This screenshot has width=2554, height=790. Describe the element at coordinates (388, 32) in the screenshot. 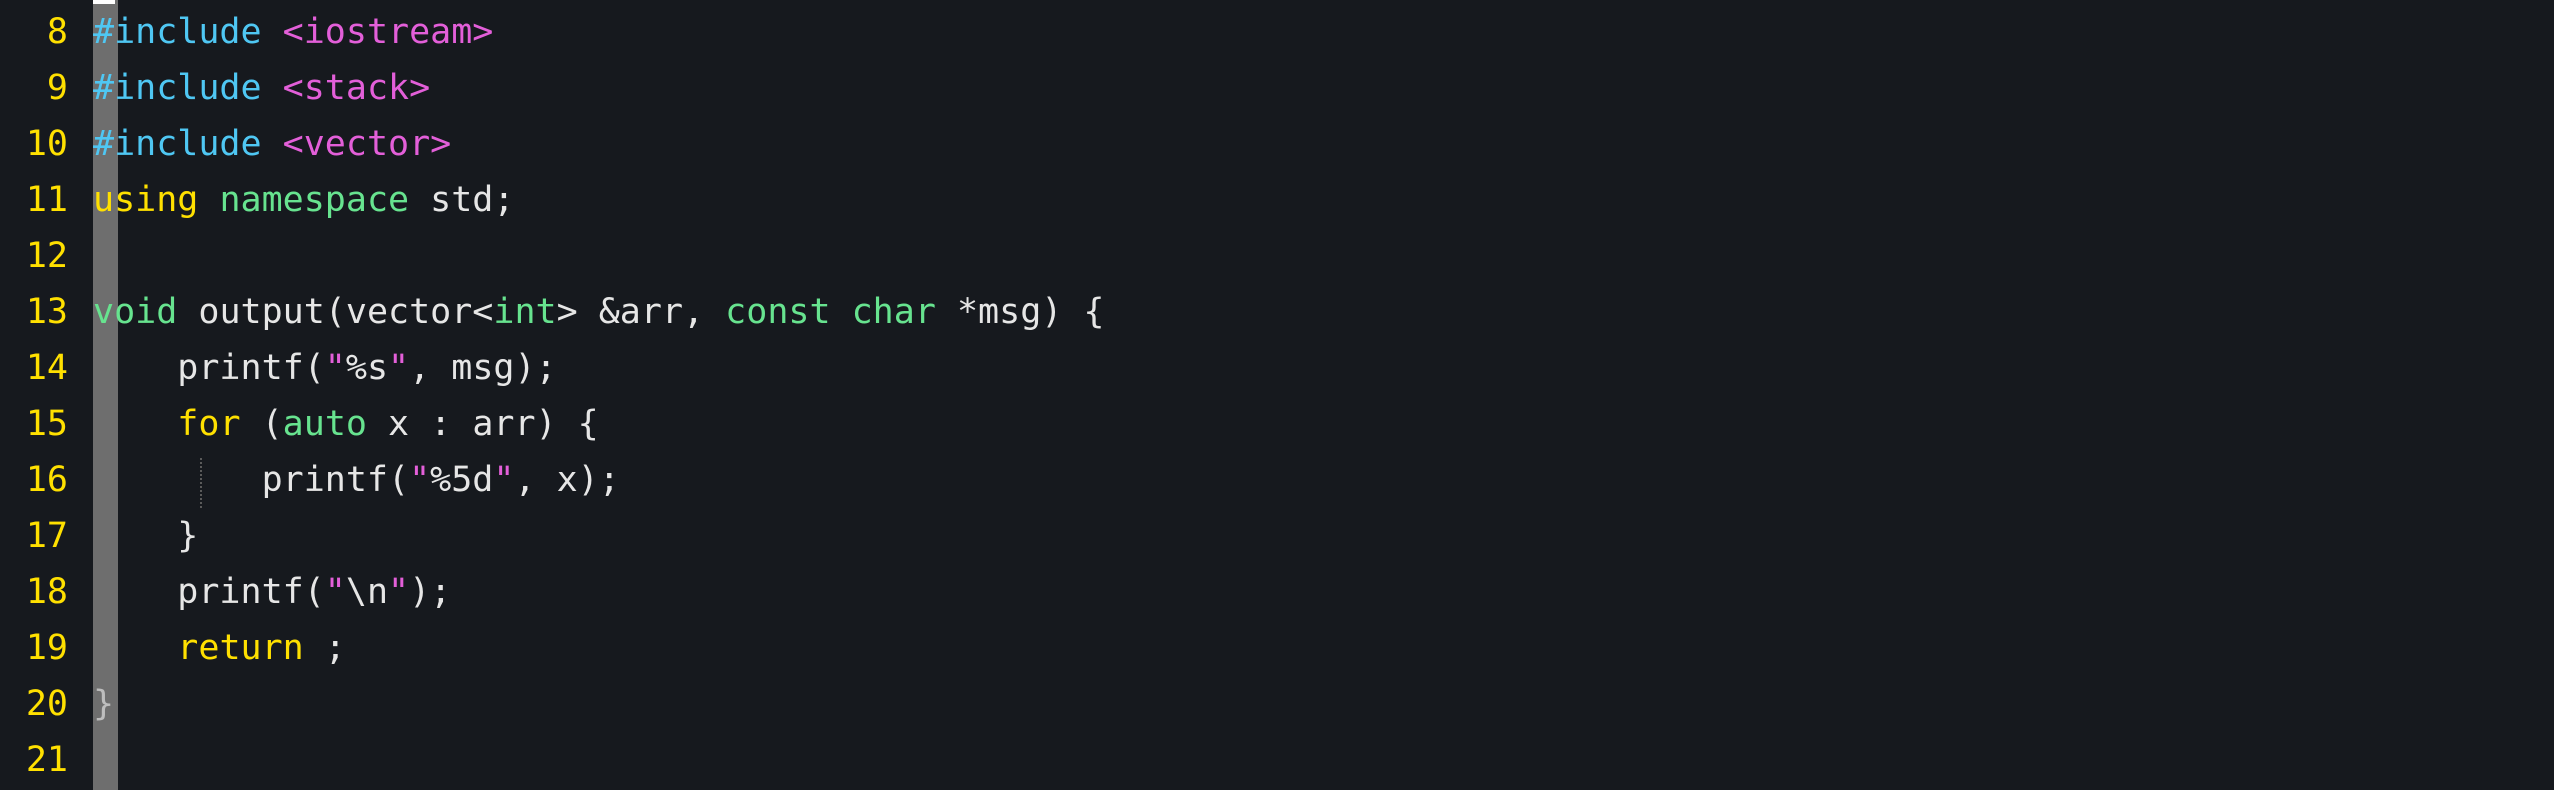

I see `code-token: <iostream>` at that location.